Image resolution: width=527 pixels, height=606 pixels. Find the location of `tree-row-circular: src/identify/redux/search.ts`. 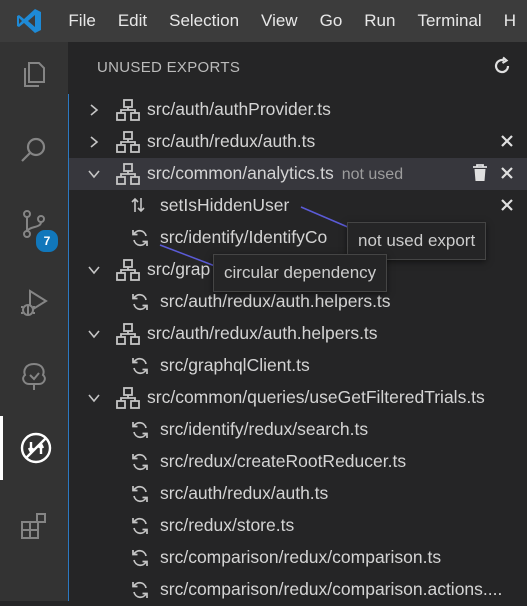

tree-row-circular: src/identify/redux/search.ts is located at coordinates (298, 430).